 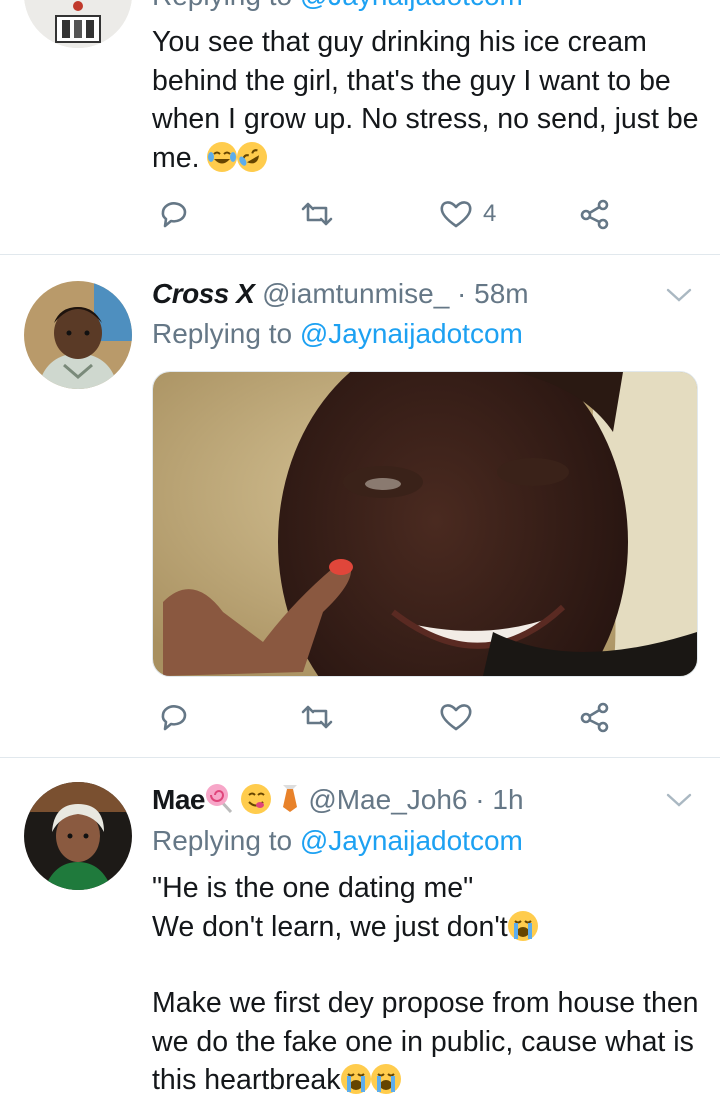 I want to click on tweet-header: Mae @Mae_Joh6 · 1h, so click(x=338, y=801).